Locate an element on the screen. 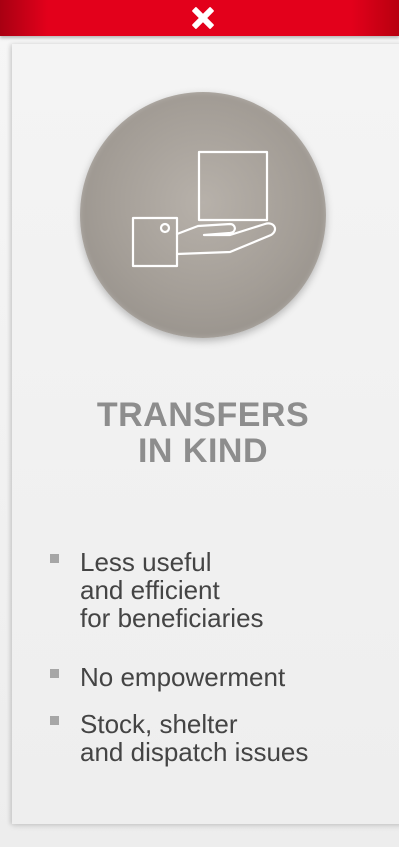 The width and height of the screenshot is (399, 847). title-line-1: TRANSFERS is located at coordinates (203, 415).